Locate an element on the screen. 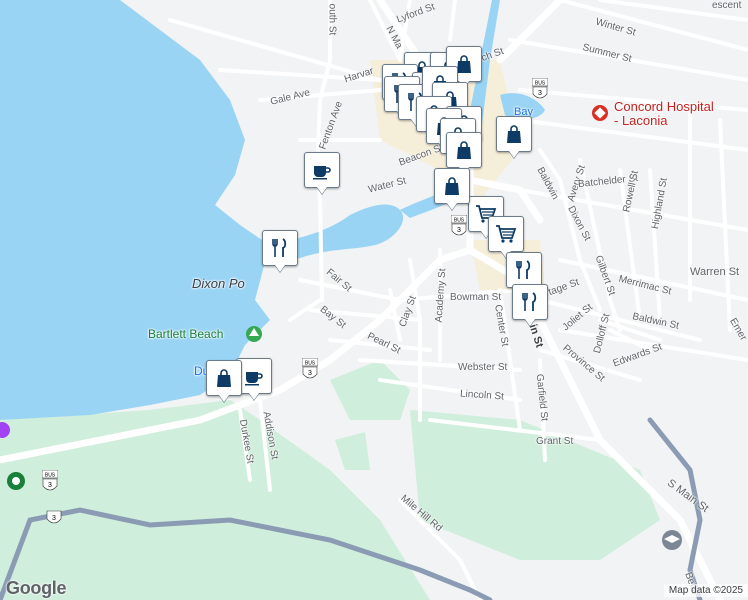 The width and height of the screenshot is (748, 600). street-label: outh St is located at coordinates (332, 19).